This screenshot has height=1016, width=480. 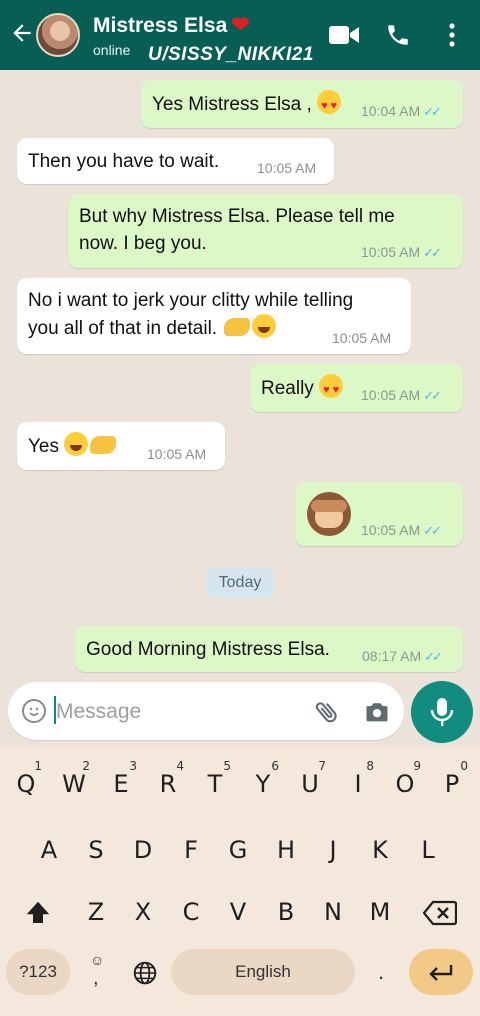 I want to click on more-options-icon, so click(x=452, y=35).